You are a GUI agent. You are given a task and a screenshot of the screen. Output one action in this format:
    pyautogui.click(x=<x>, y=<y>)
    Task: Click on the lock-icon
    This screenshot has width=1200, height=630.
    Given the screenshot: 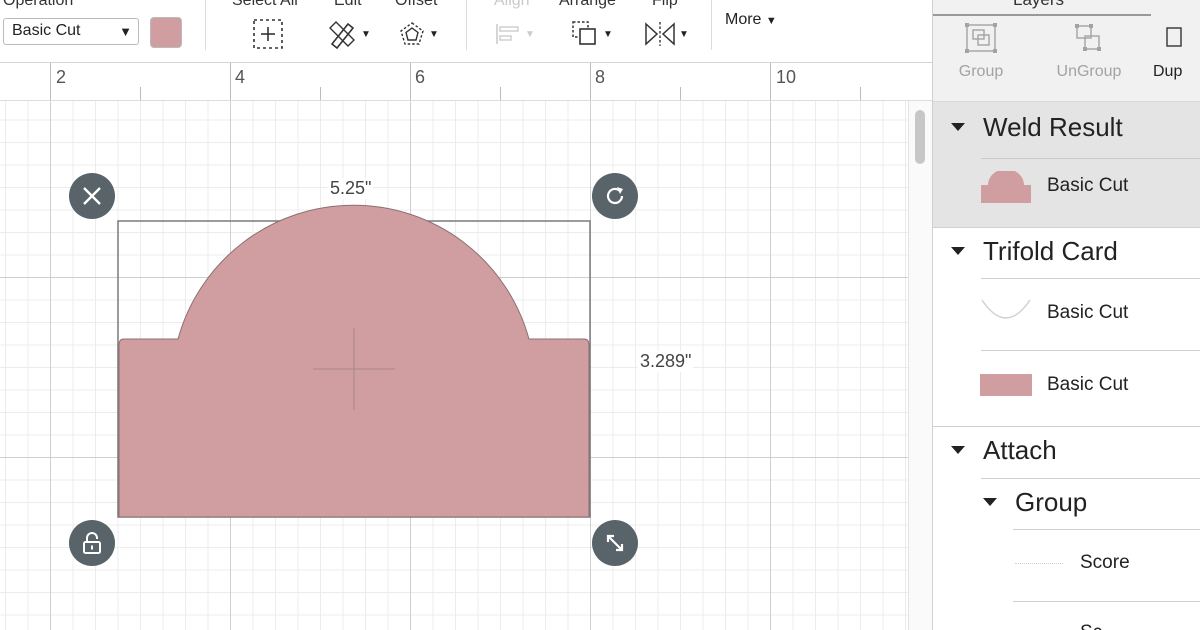 What is the action you would take?
    pyautogui.click(x=92, y=543)
    